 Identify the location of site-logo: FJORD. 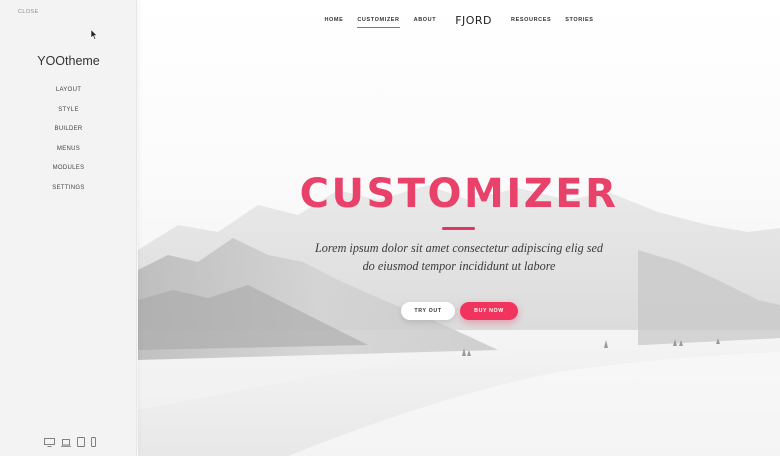
(473, 20).